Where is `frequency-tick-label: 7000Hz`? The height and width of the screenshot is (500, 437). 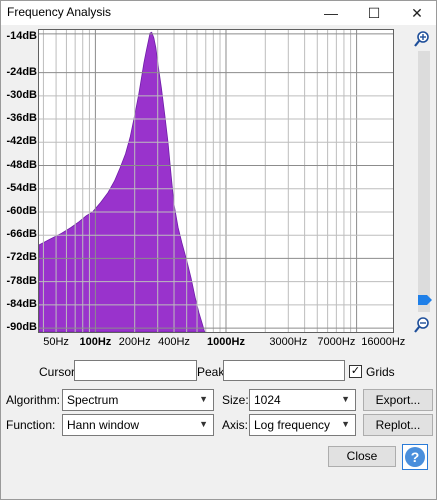 frequency-tick-label: 7000Hz is located at coordinates (336, 342).